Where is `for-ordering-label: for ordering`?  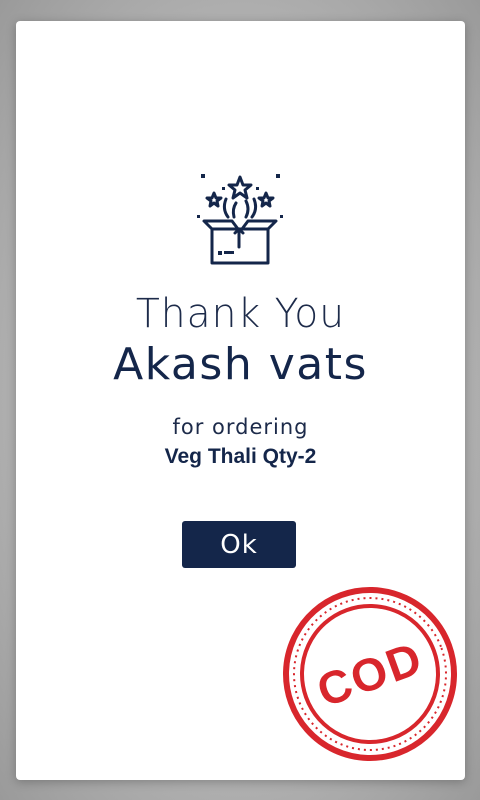 for-ordering-label: for ordering is located at coordinates (240, 427).